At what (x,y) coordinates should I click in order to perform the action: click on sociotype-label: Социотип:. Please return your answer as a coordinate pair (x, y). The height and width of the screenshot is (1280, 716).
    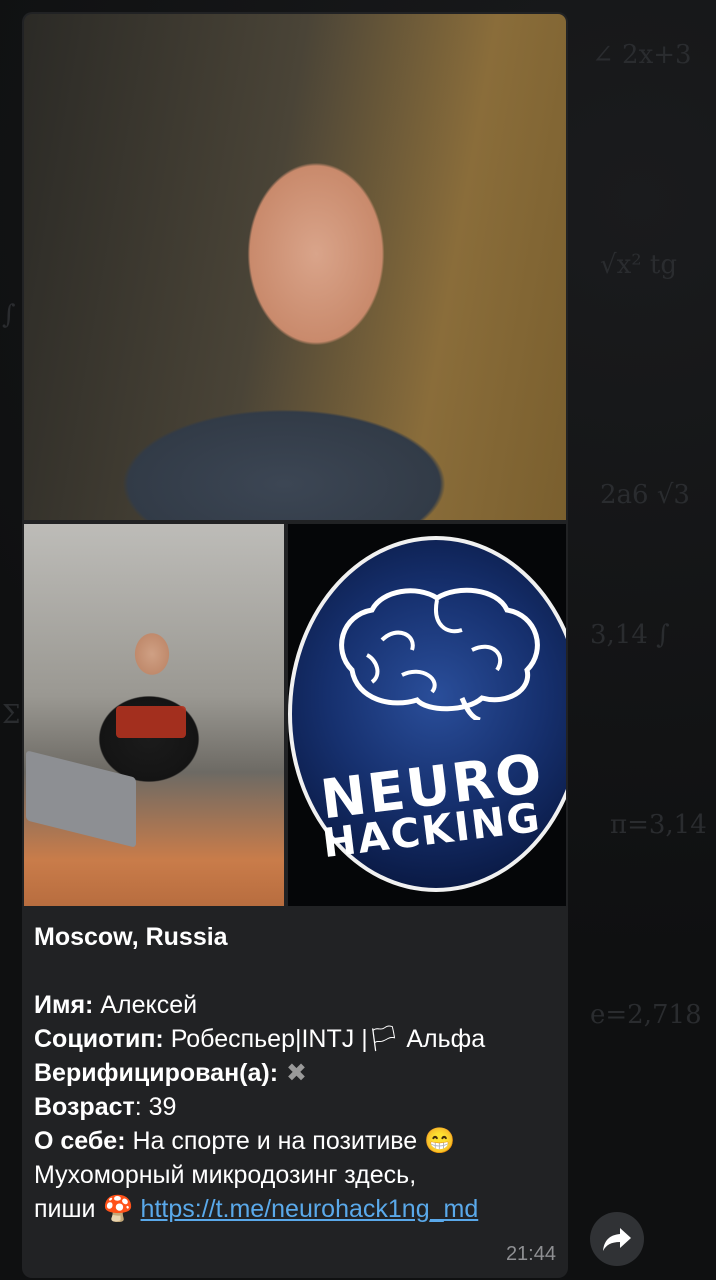
    Looking at the image, I should click on (99, 1039).